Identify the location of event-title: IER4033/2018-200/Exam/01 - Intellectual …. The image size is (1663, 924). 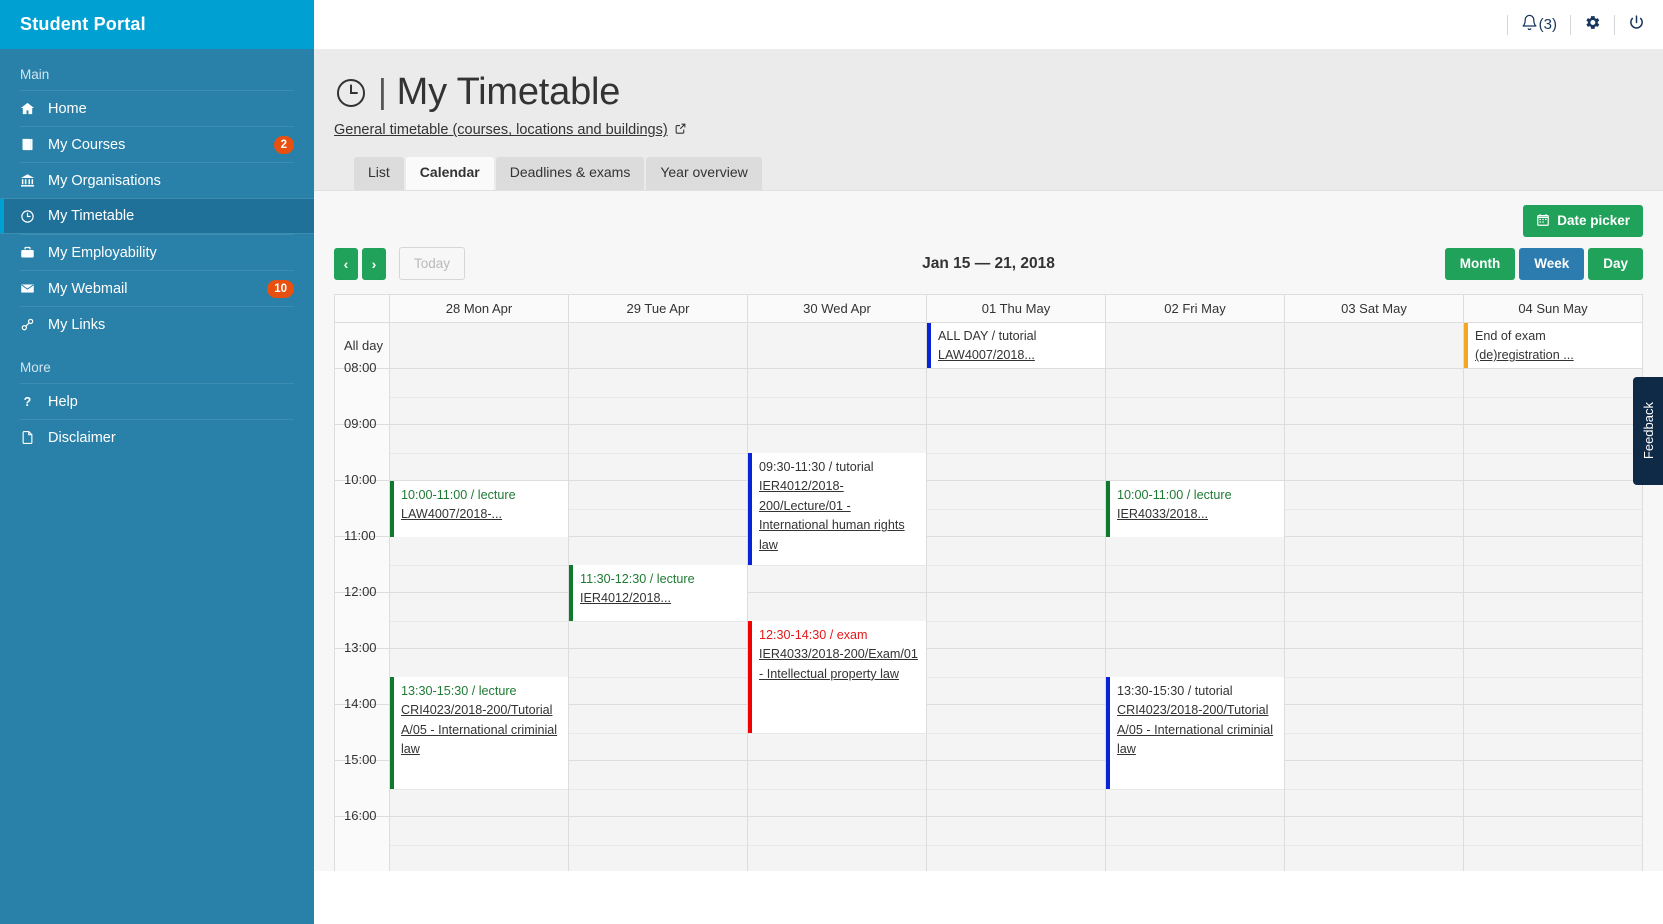
(839, 664).